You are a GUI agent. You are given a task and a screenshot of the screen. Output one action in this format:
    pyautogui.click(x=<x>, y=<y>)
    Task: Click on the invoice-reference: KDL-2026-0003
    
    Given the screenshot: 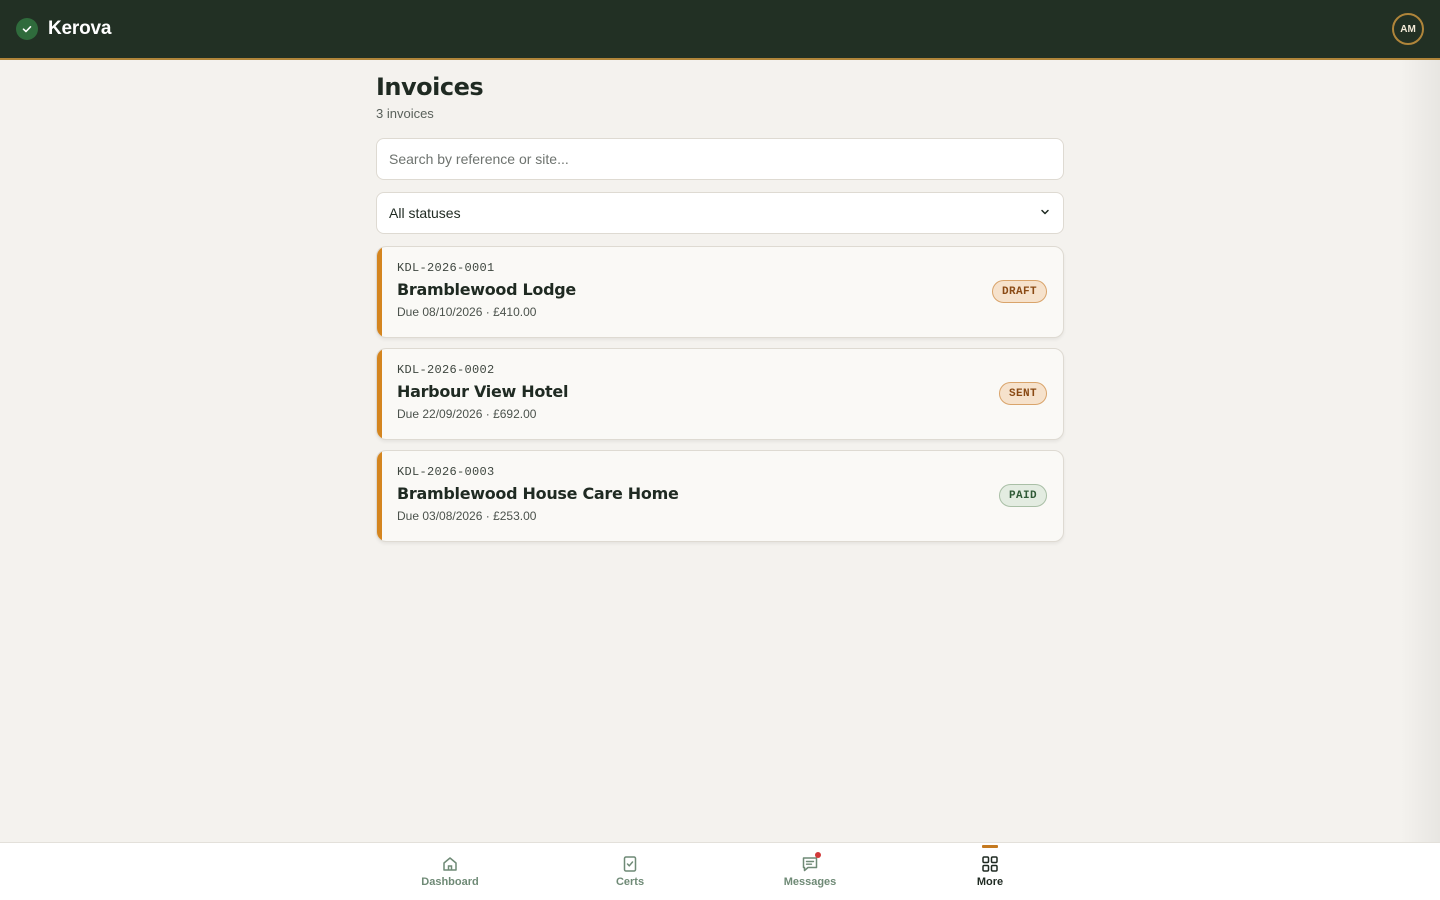 What is the action you would take?
    pyautogui.click(x=446, y=472)
    